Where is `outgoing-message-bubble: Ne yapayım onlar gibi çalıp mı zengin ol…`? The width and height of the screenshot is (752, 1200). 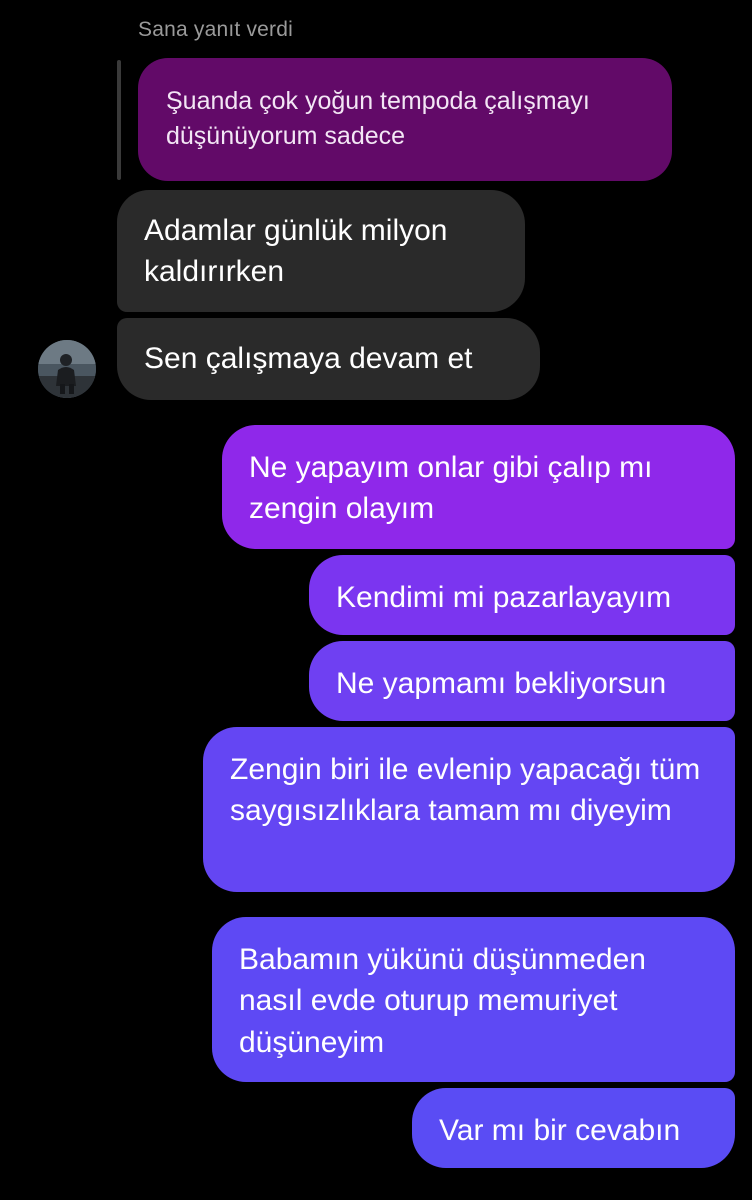
outgoing-message-bubble: Ne yapayım onlar gibi çalıp mı zengin ol… is located at coordinates (478, 487).